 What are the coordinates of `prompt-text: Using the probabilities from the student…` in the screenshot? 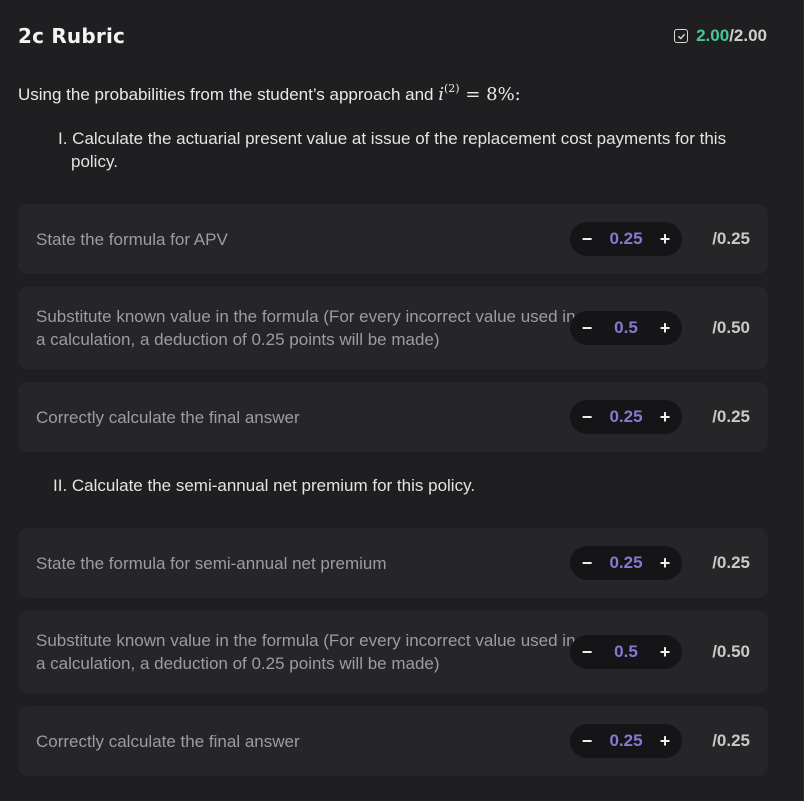 It's located at (226, 94).